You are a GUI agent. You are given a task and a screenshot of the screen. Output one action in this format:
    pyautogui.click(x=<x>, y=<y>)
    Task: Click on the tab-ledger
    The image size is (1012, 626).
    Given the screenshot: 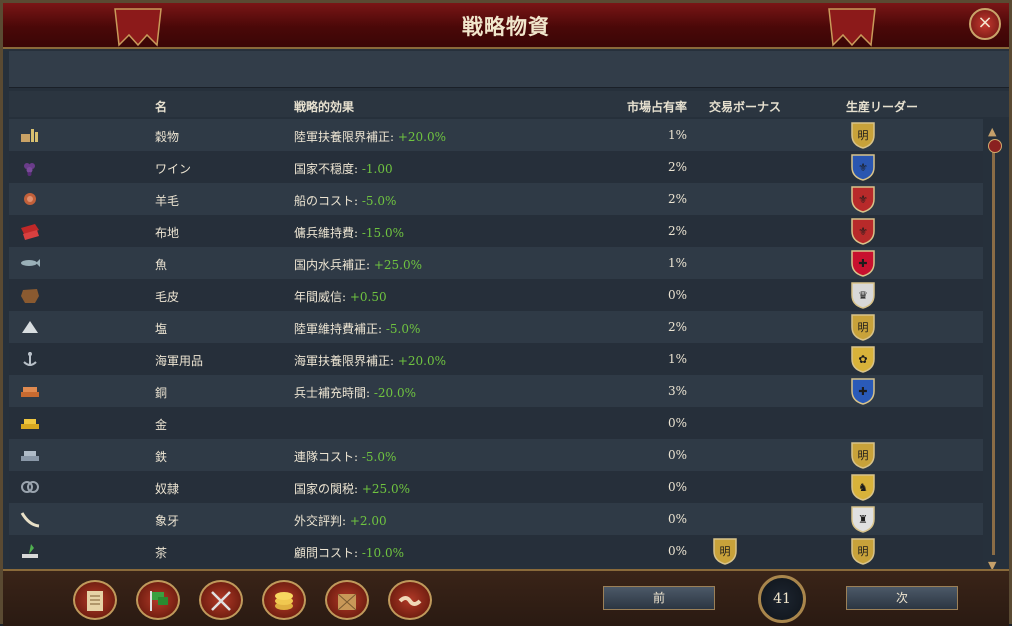 What is the action you would take?
    pyautogui.click(x=95, y=600)
    